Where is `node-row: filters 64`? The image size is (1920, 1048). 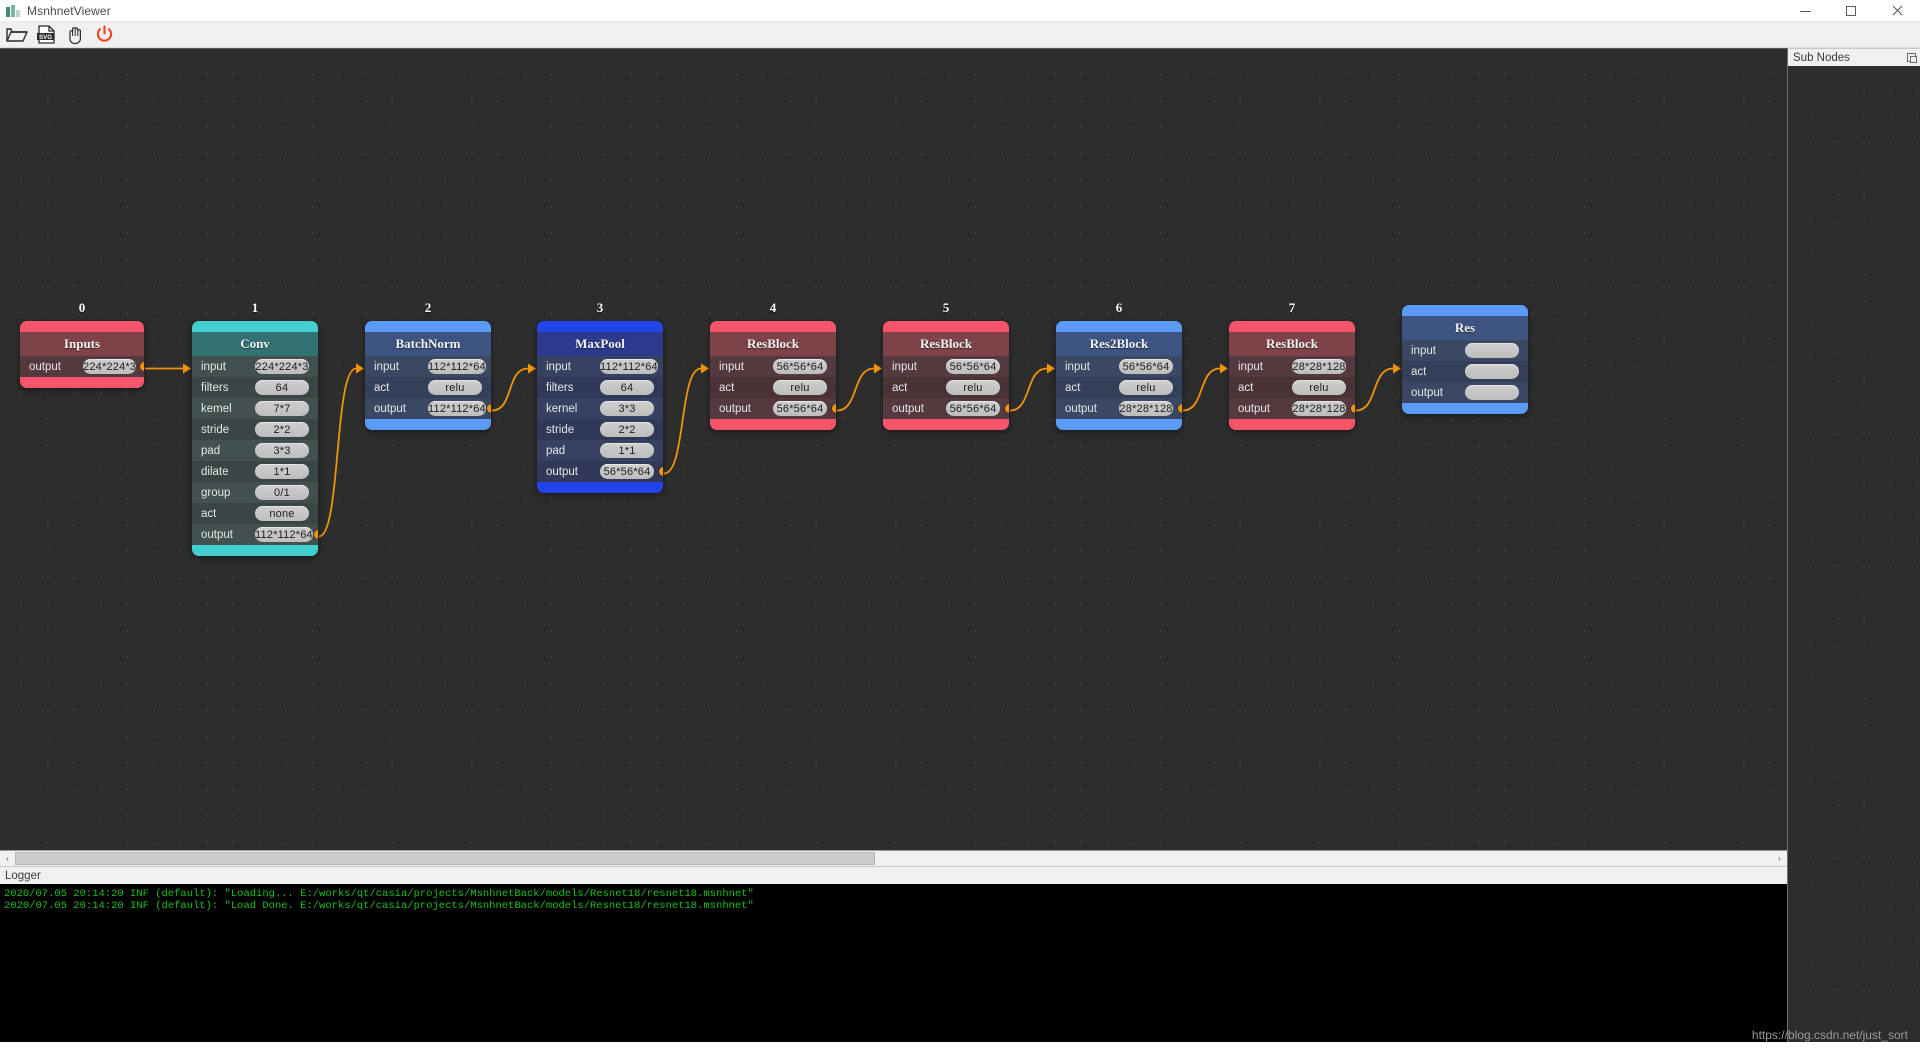 node-row: filters 64 is located at coordinates (600, 387).